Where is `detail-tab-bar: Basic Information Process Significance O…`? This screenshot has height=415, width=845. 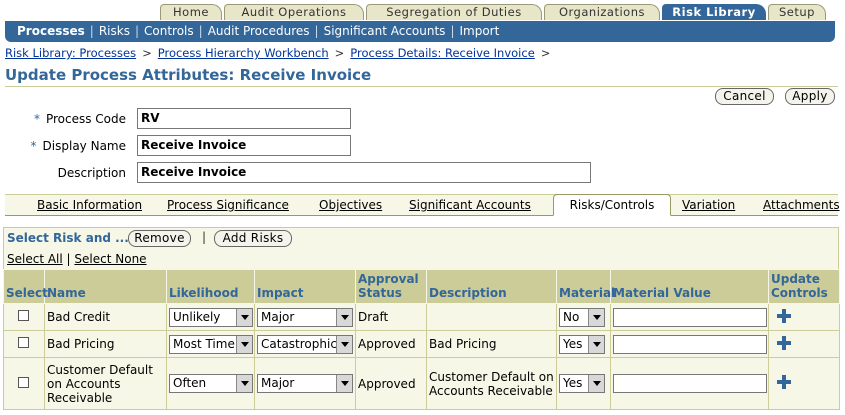
detail-tab-bar: Basic Information Process Significance O… is located at coordinates (422, 205).